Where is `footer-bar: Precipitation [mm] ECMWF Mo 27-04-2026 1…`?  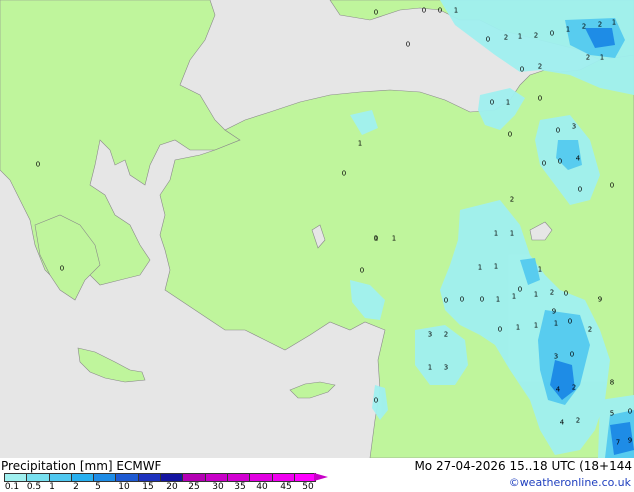 footer-bar: Precipitation [mm] ECMWF Mo 27-04-2026 1… is located at coordinates (317, 475).